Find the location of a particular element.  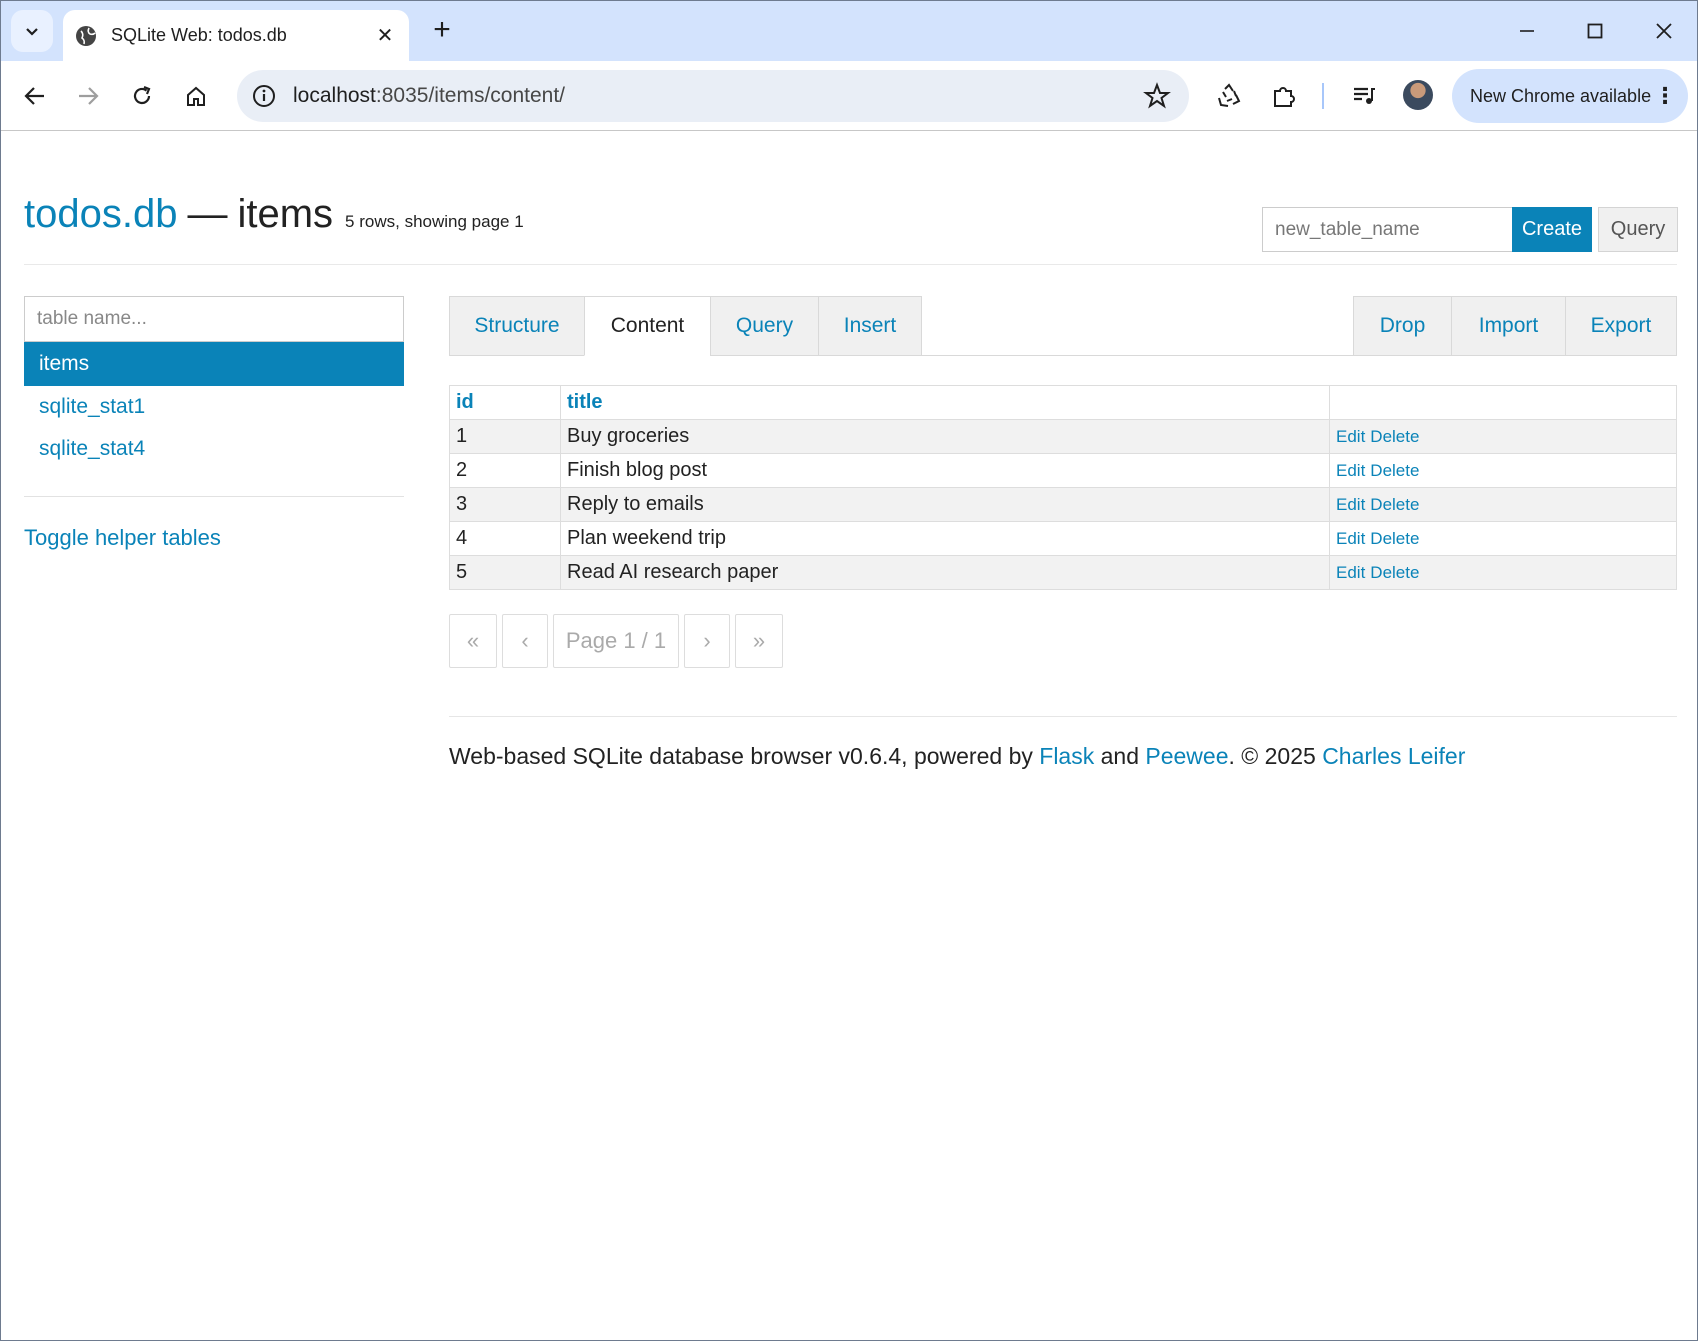

globe-icon is located at coordinates (86, 35).